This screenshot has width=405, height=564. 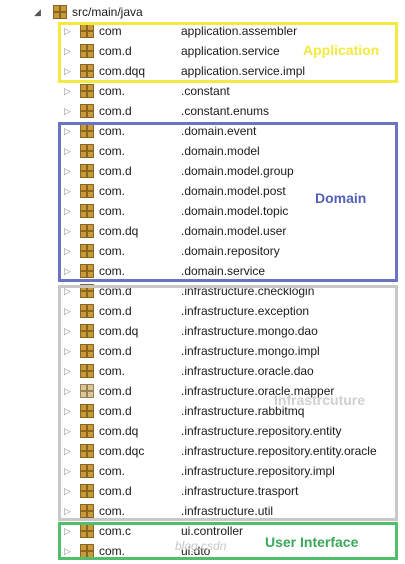 I want to click on watermark: blog.csdn, so click(x=201, y=546).